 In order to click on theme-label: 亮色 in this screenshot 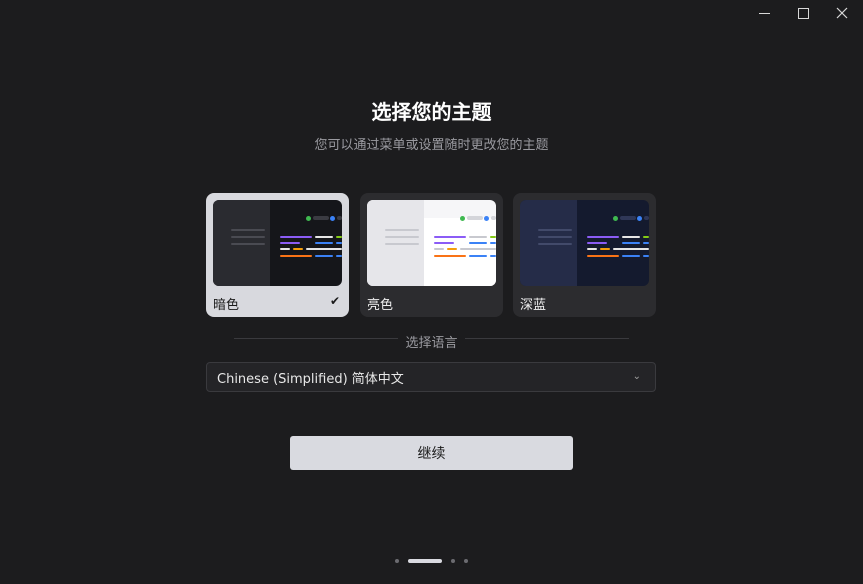, I will do `click(380, 305)`.